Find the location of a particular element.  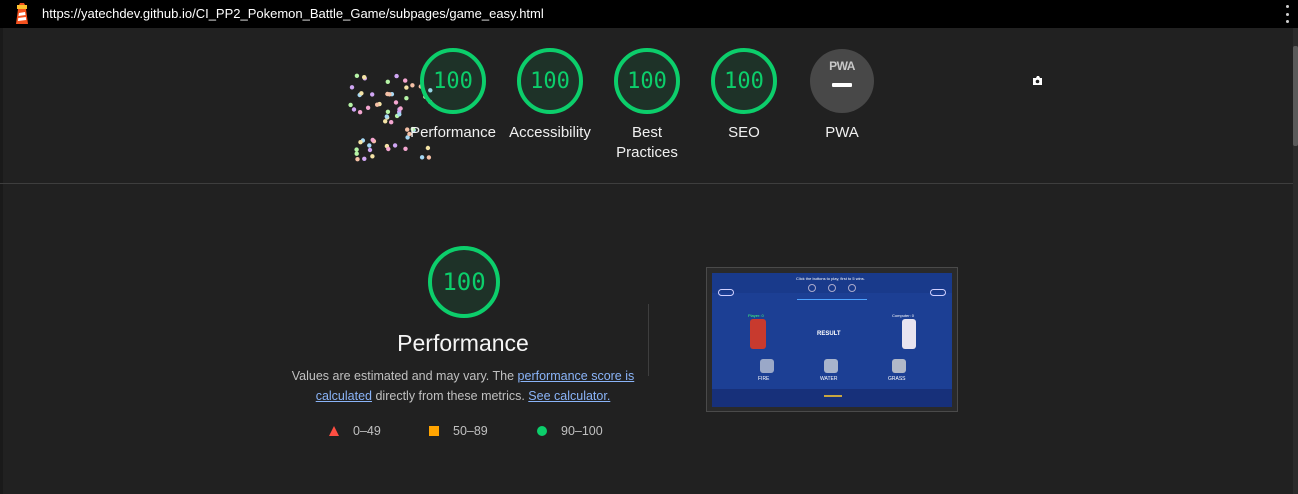

shot-choice: GRASS is located at coordinates (897, 379).